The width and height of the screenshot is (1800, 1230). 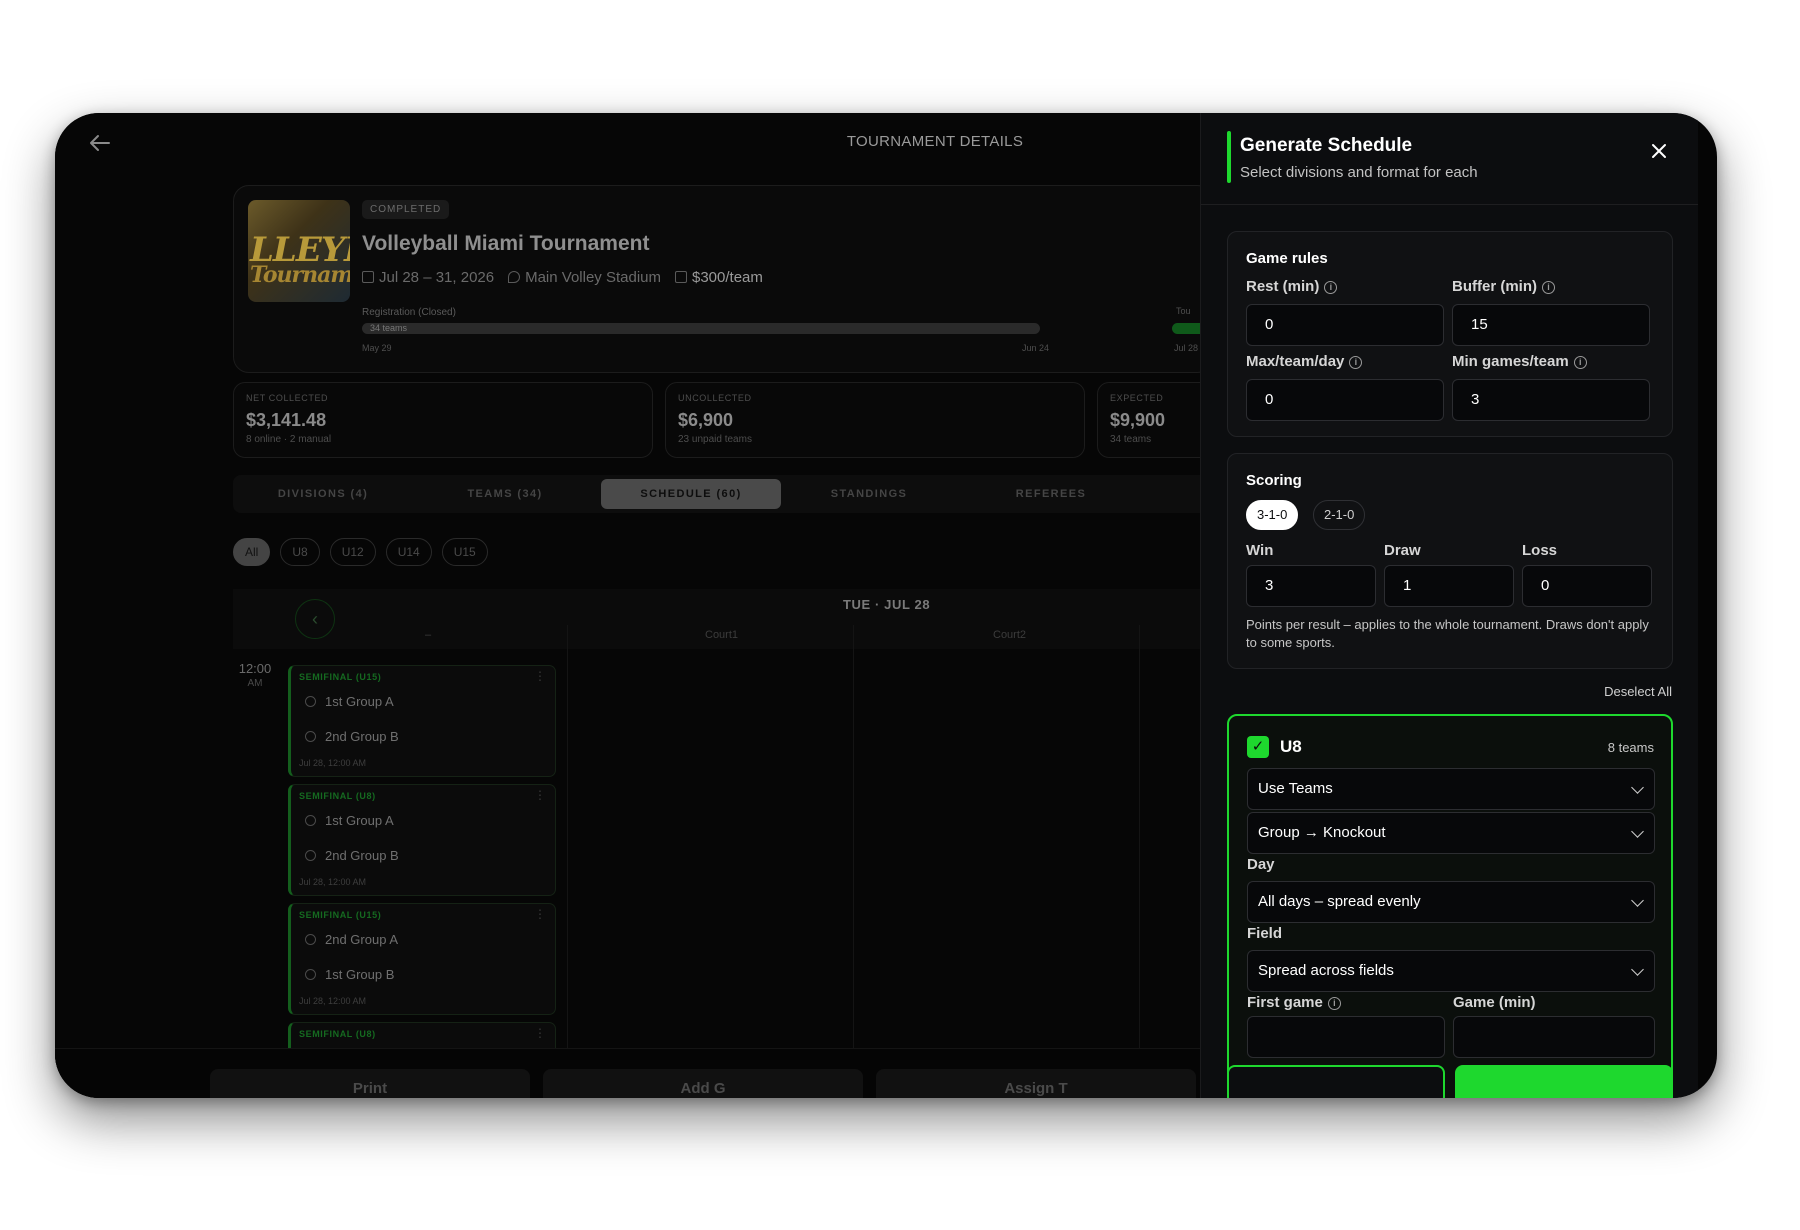 I want to click on draw-points-input: 1, so click(x=1449, y=586).